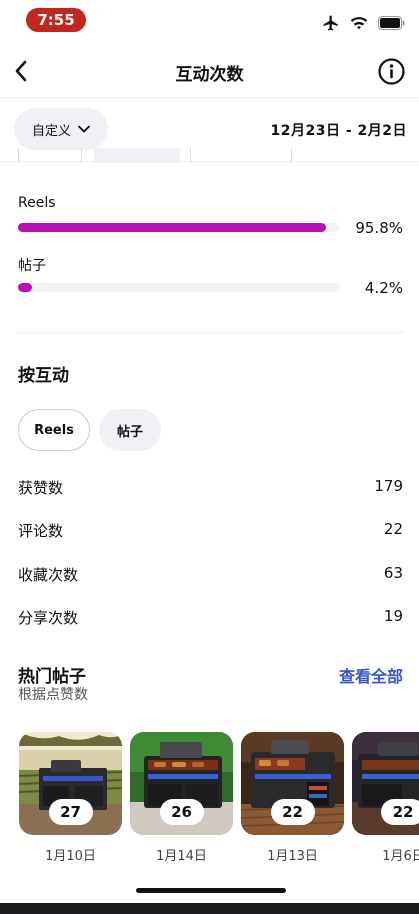 The image size is (419, 914). Describe the element at coordinates (84, 129) in the screenshot. I see `chevron-down-icon` at that location.